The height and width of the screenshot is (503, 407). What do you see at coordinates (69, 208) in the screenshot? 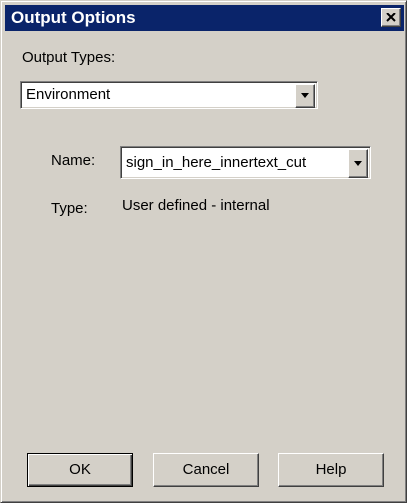
I see `type-label: Type:` at bounding box center [69, 208].